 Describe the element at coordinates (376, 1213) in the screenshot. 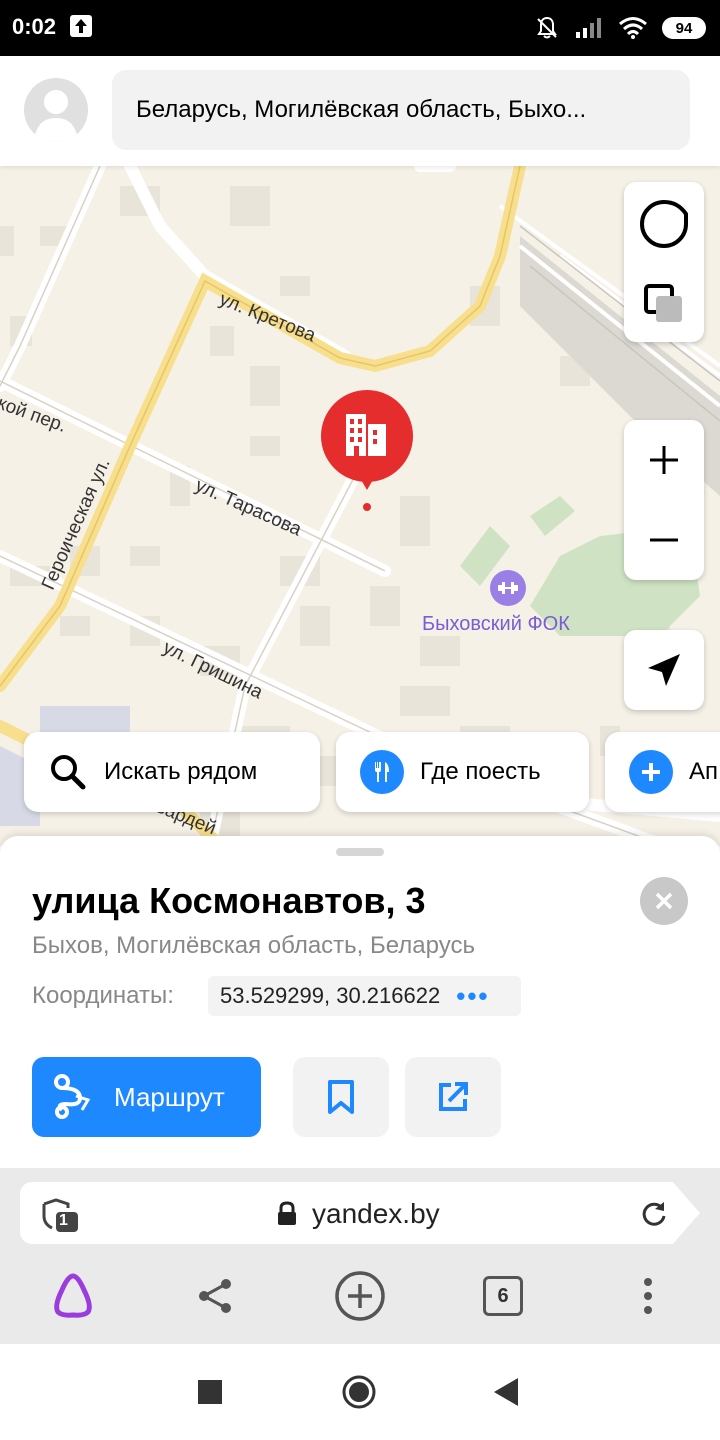

I see `url-text: yandex.by` at that location.